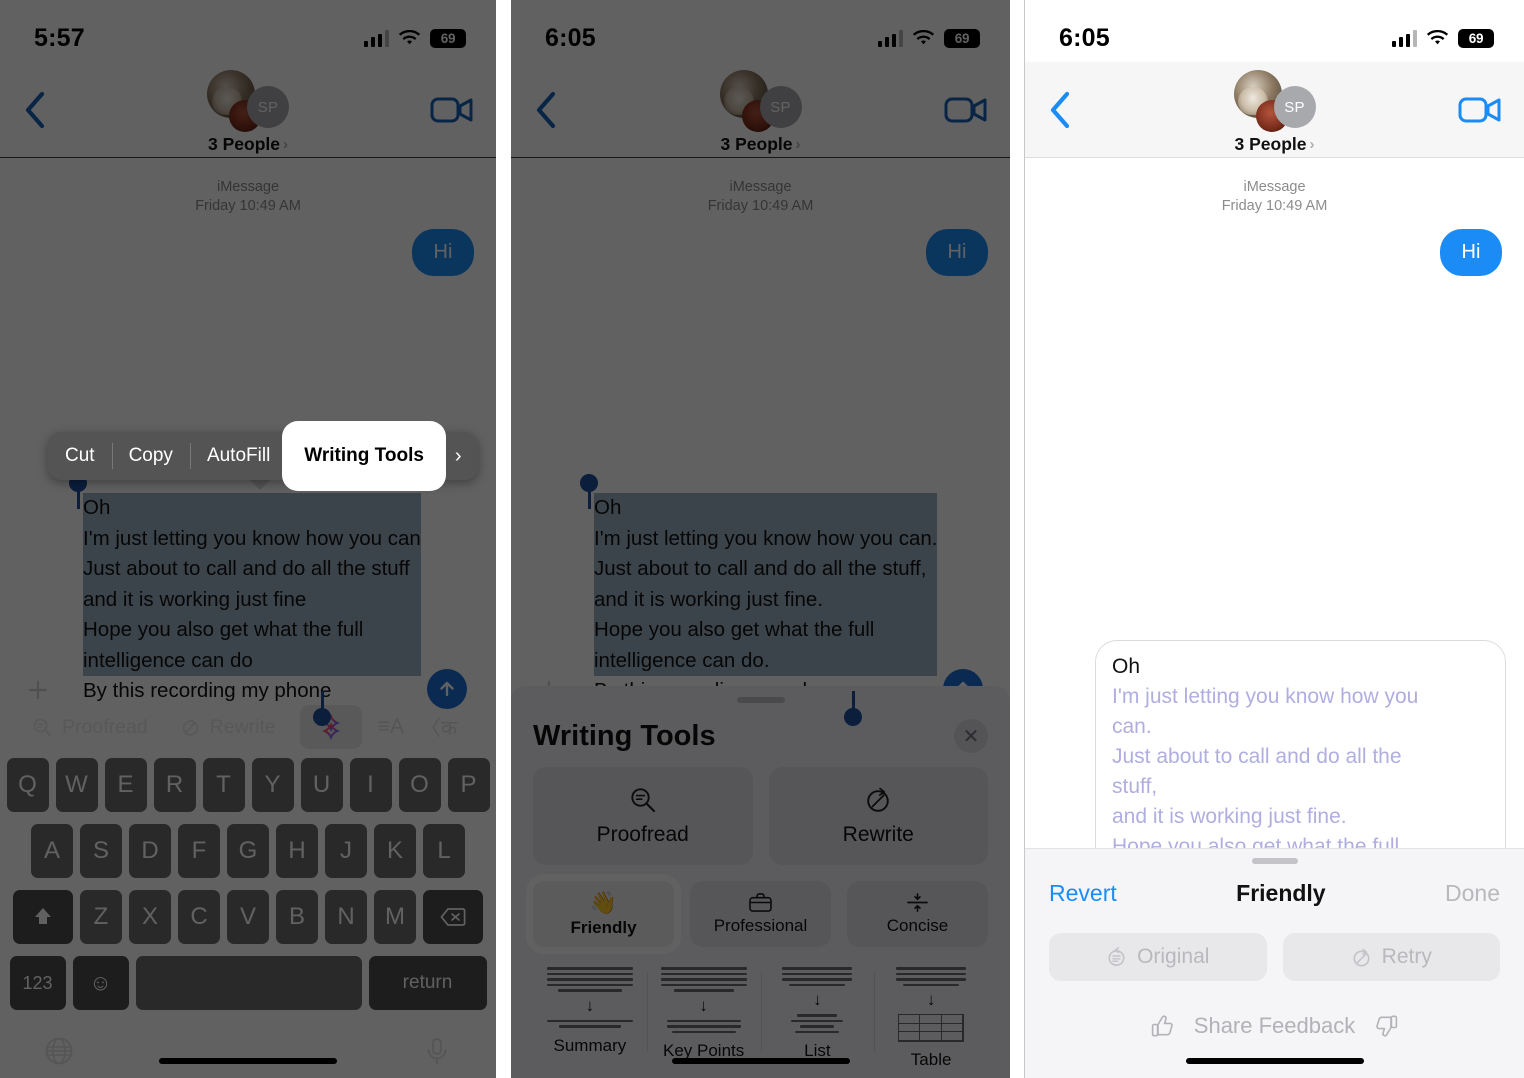 The image size is (1524, 1078). I want to click on service-label: iMessage, so click(1274, 187).